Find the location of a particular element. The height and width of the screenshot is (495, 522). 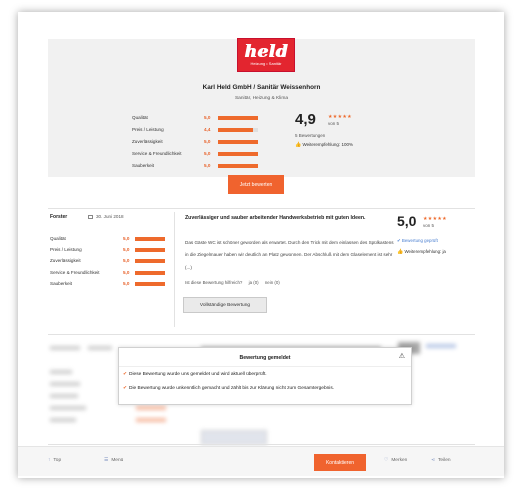

review-score-value: 5,0 is located at coordinates (407, 221).